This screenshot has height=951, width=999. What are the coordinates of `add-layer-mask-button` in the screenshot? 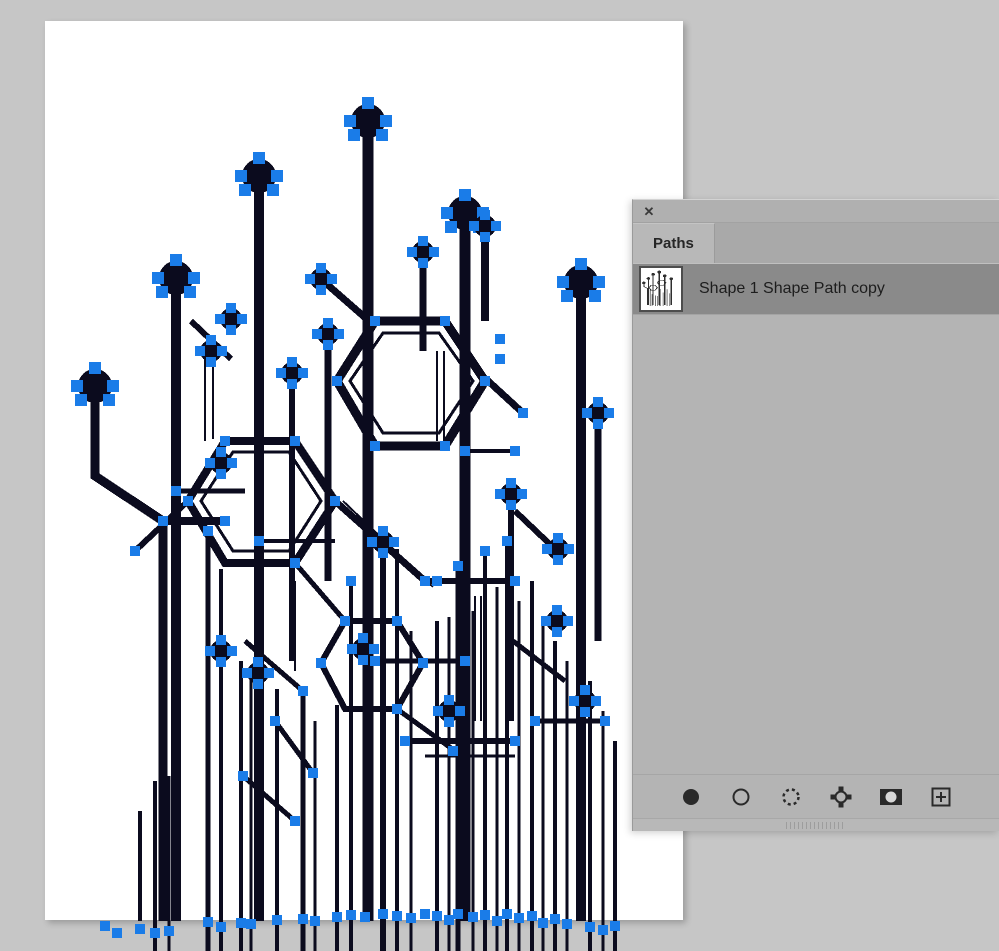 It's located at (891, 797).